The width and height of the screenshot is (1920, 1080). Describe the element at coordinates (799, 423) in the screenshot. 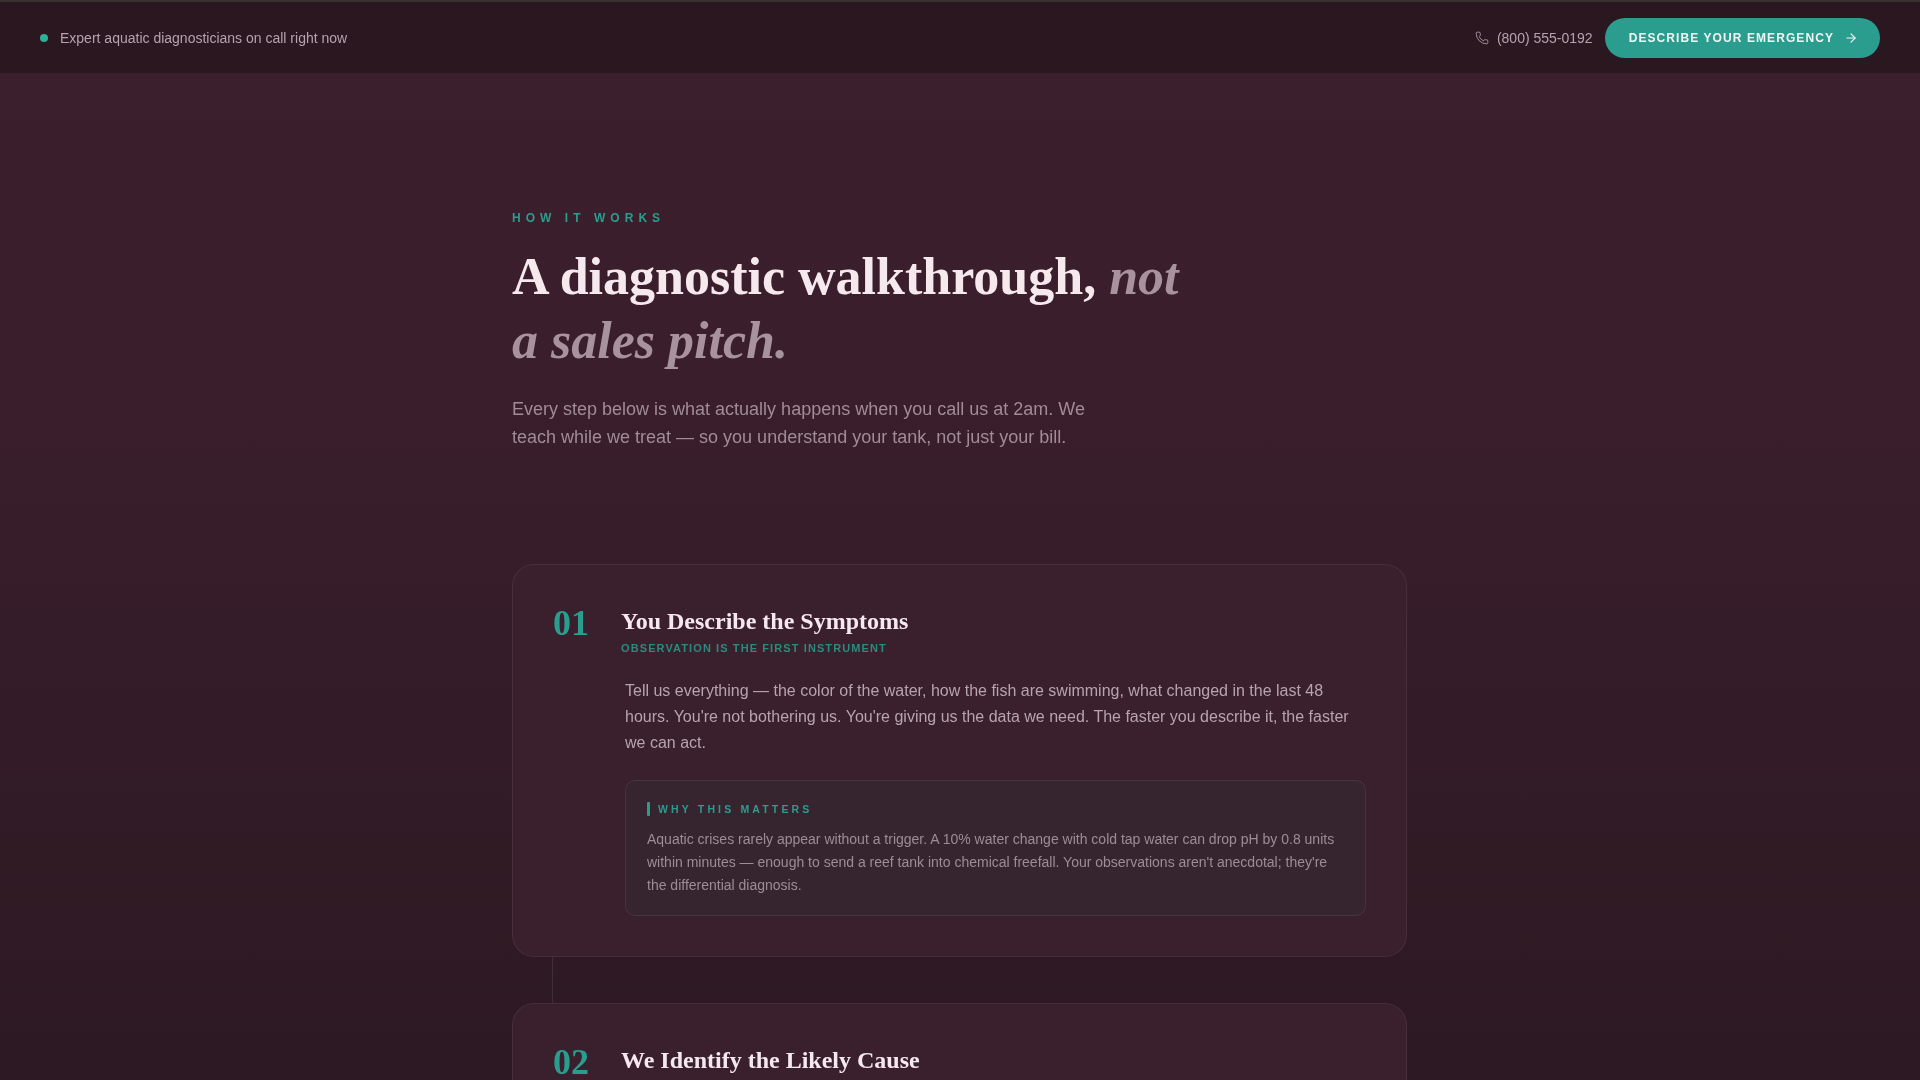

I see `section-intro: Every step below is what actually happens when you call us at 2am. We teach while we treat — so you understand your tank, not just your bill.` at that location.